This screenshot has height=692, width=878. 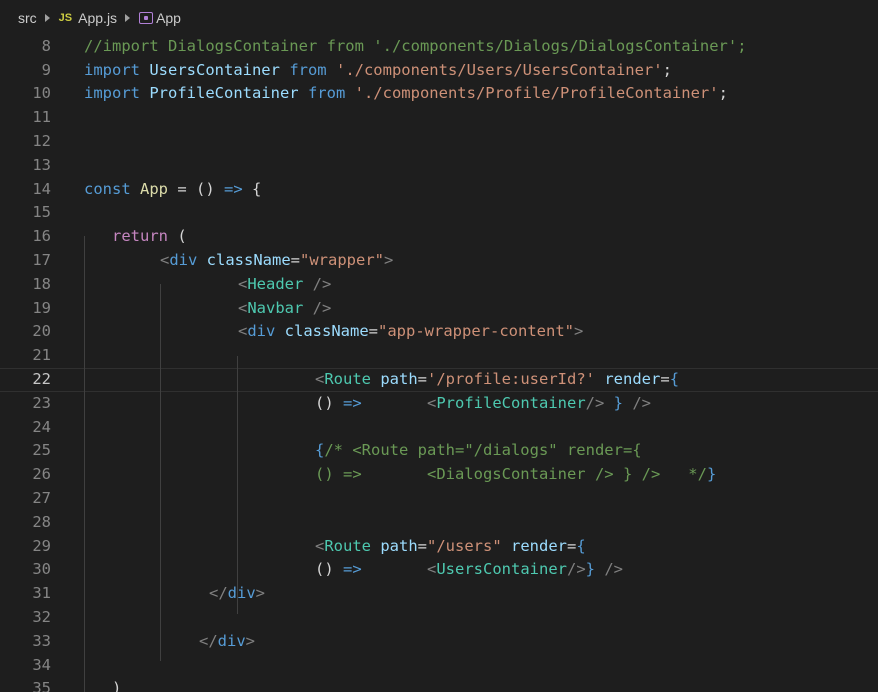 I want to click on line-number: 27, so click(x=25, y=499).